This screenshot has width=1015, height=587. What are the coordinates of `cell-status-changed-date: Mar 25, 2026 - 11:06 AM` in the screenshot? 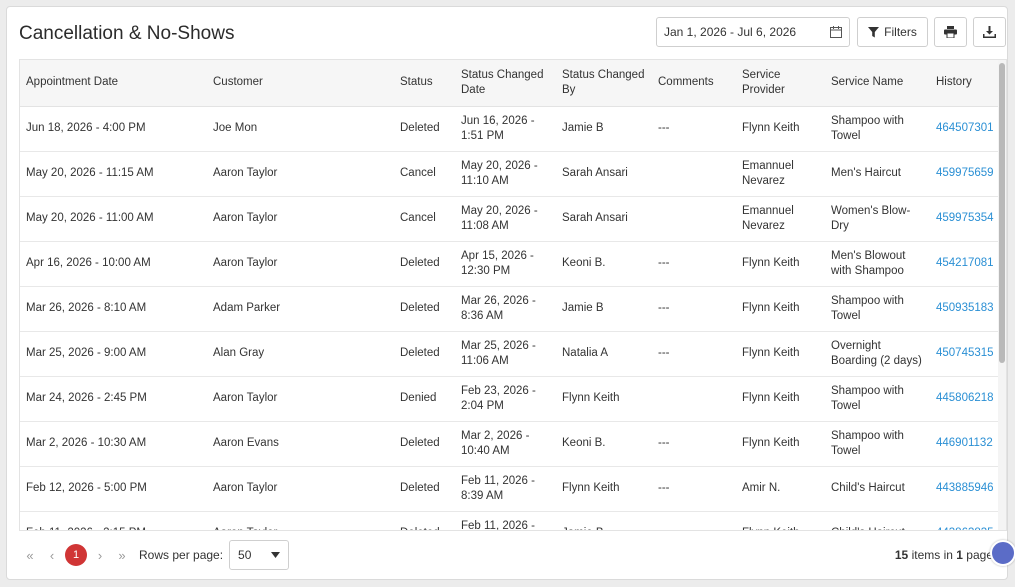 It's located at (505, 354).